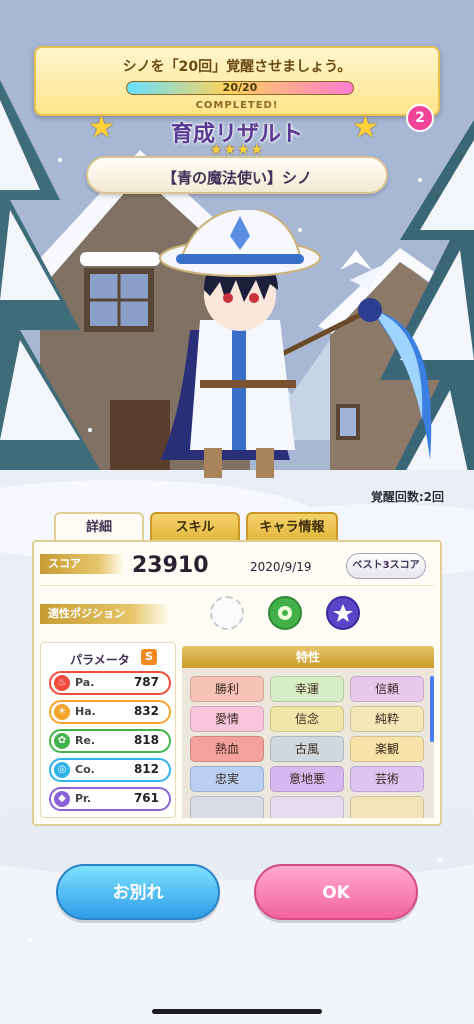 The width and height of the screenshot is (474, 1024). What do you see at coordinates (62, 741) in the screenshot?
I see `clover-icon: ✿` at bounding box center [62, 741].